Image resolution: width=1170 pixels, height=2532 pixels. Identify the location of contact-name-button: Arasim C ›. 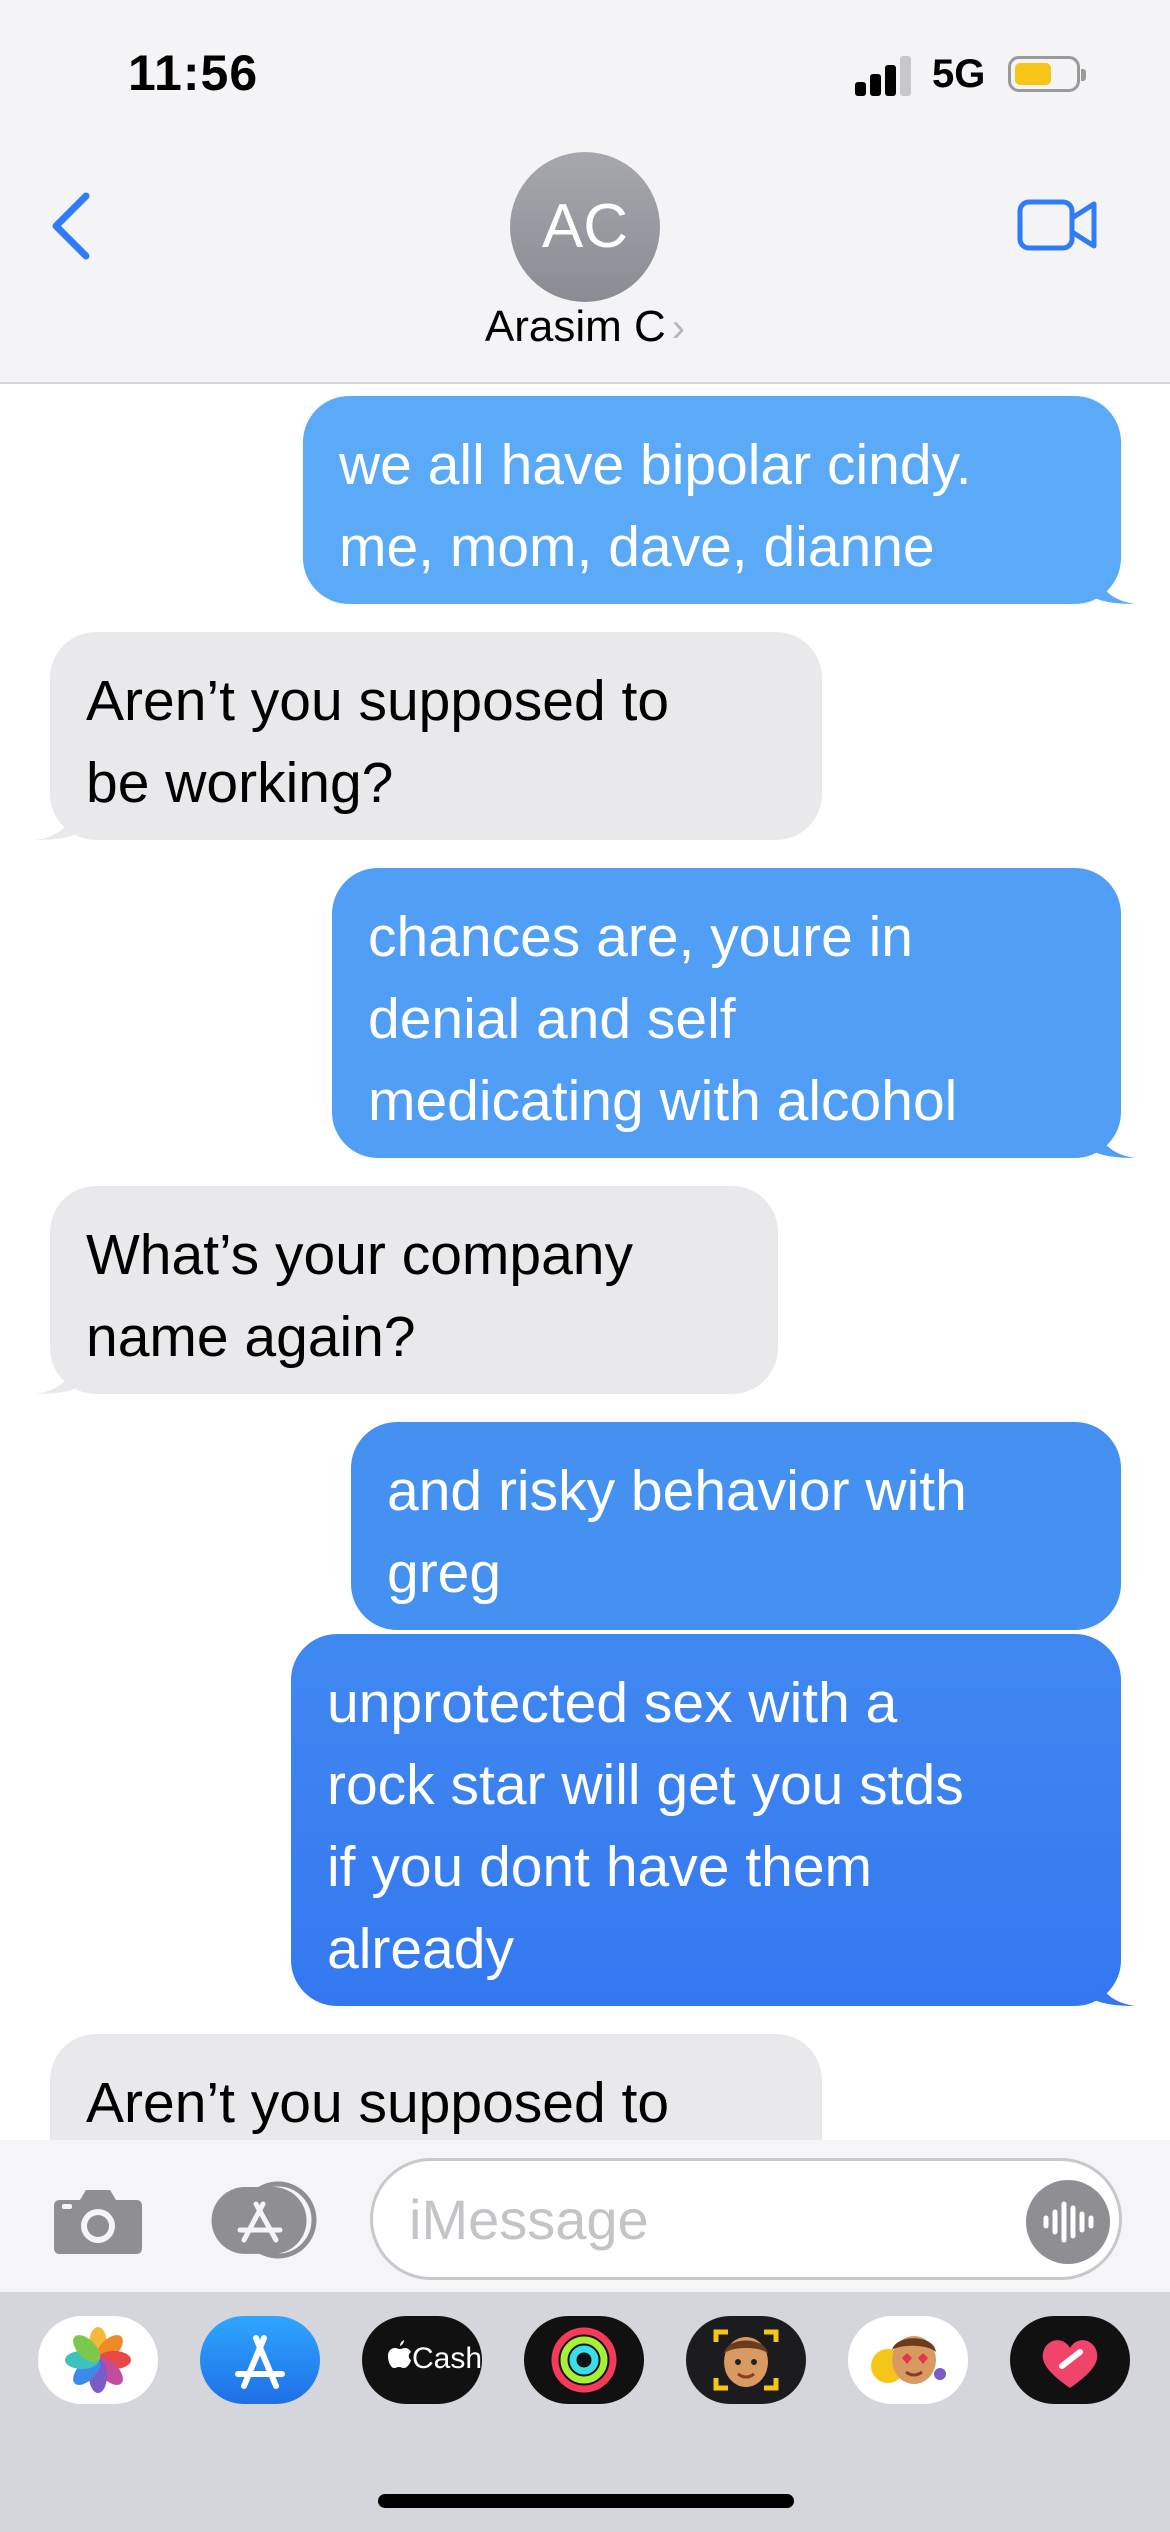
(585, 327).